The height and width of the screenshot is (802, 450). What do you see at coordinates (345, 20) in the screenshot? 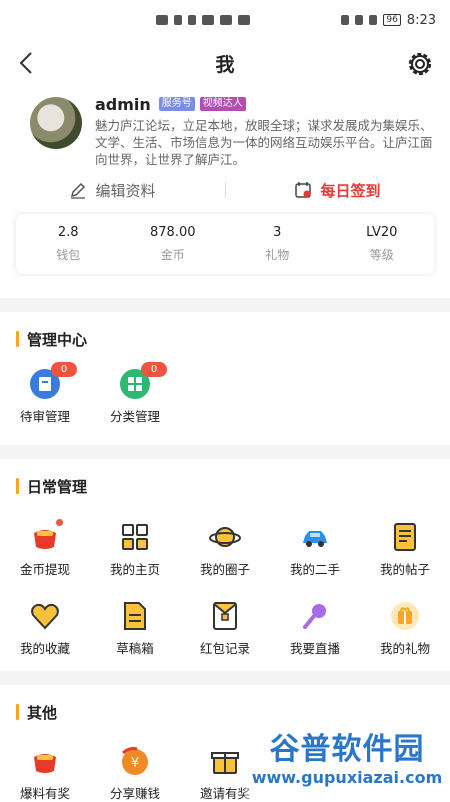
I see `nfc-icon` at bounding box center [345, 20].